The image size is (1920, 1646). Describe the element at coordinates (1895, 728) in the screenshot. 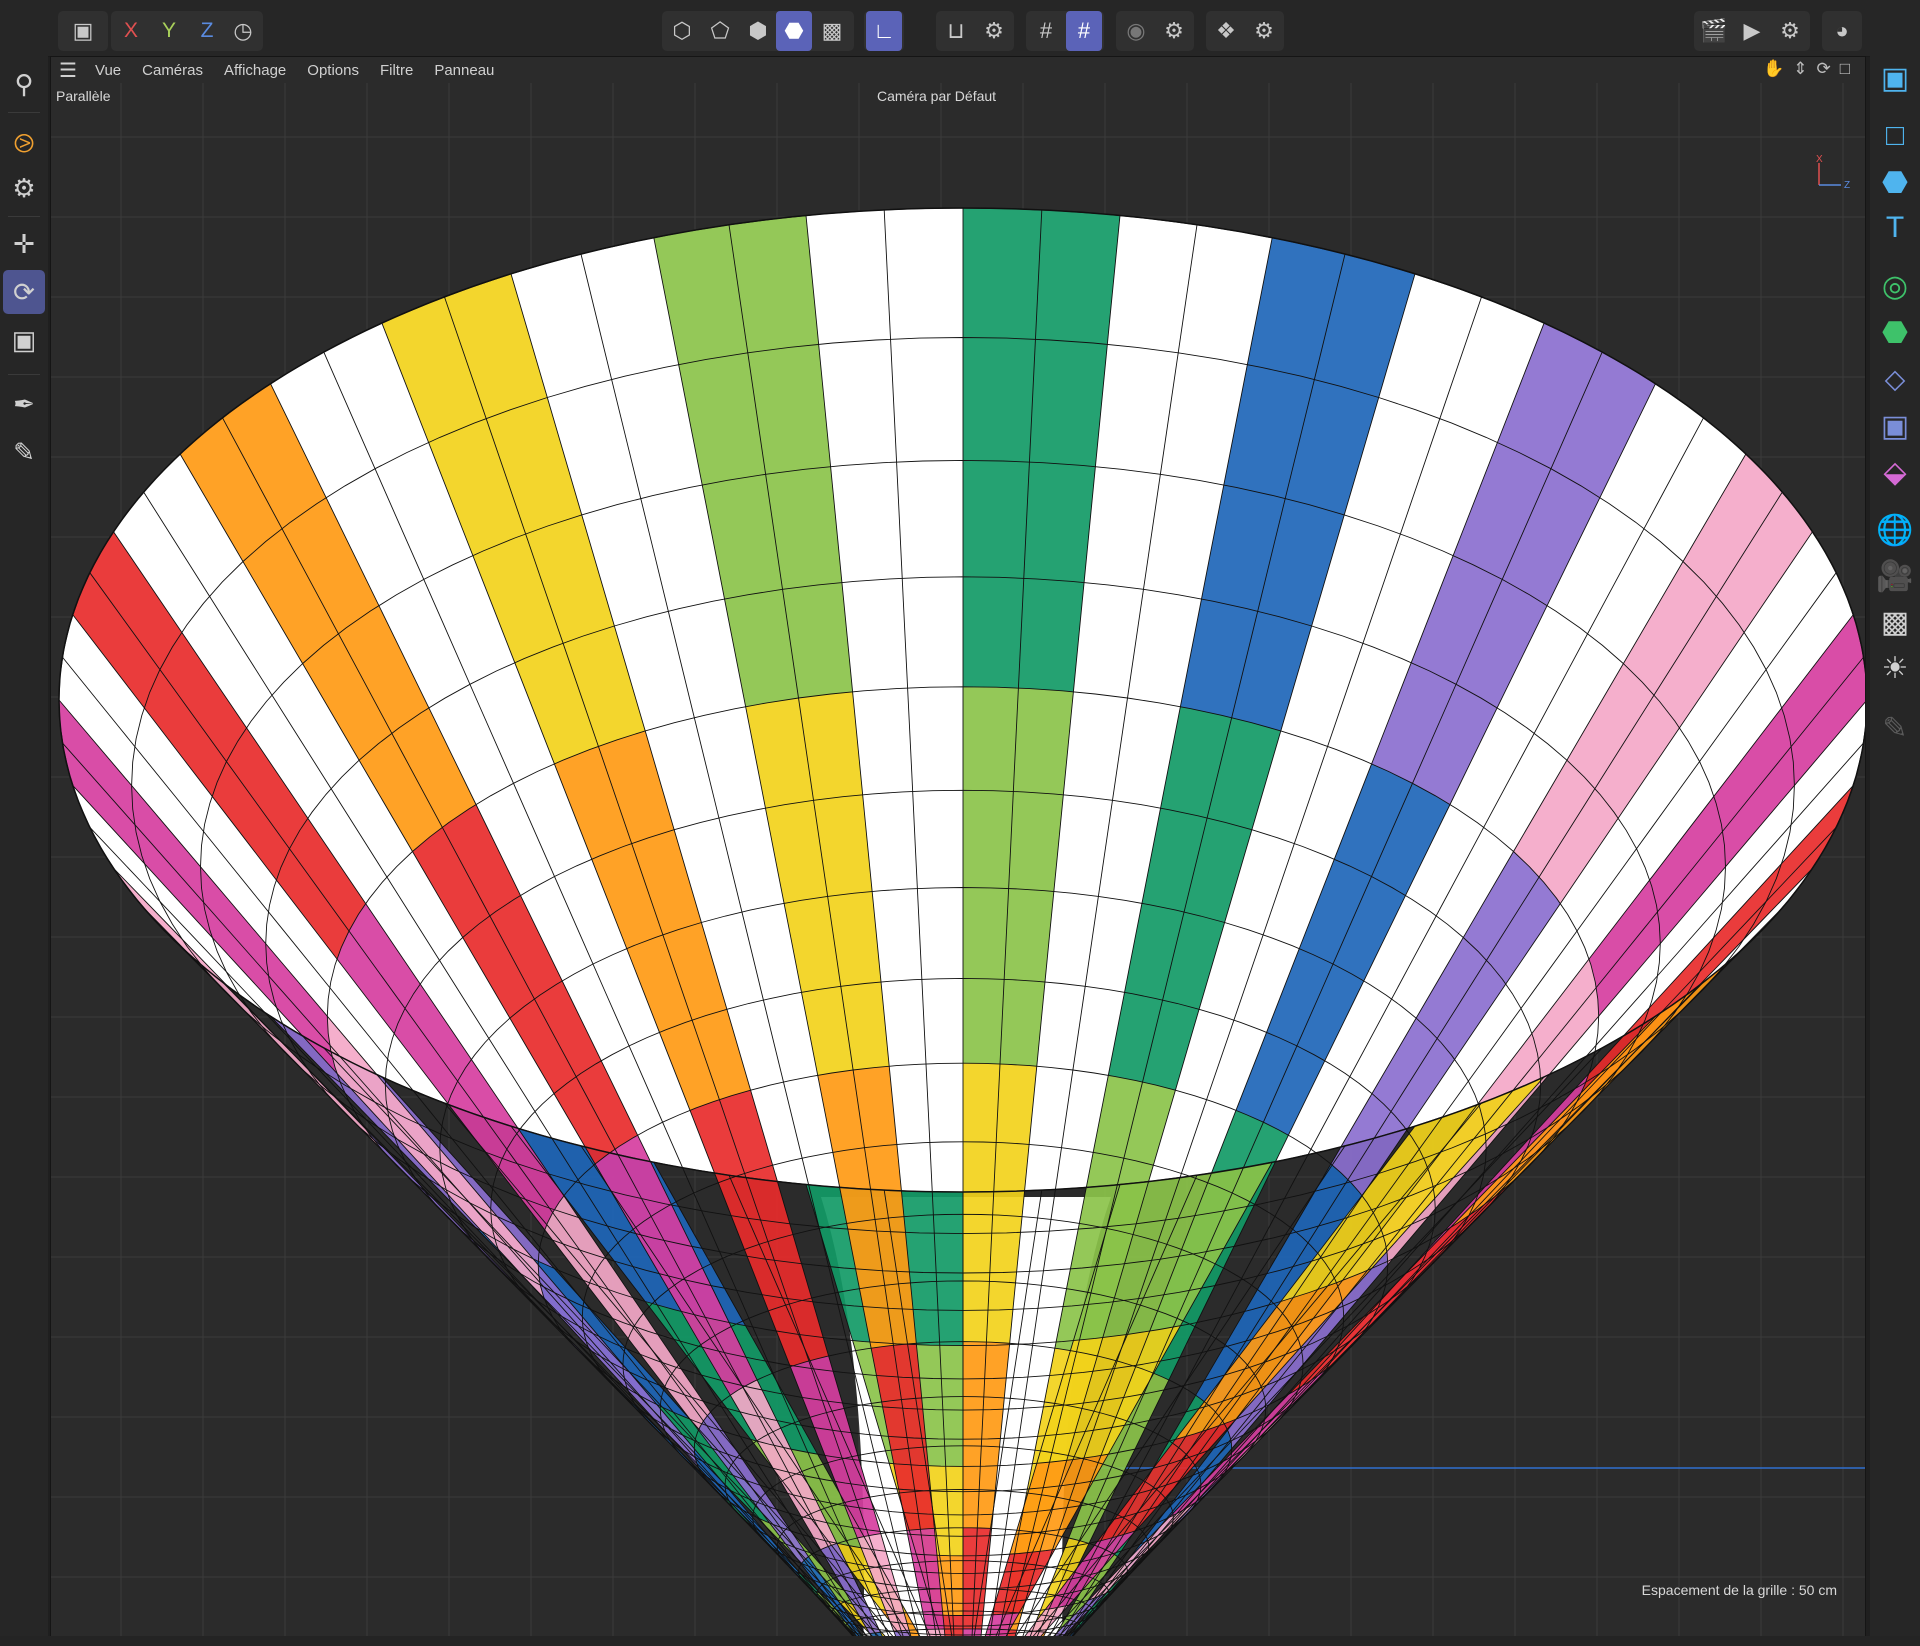

I see `layer-icon: ✎` at that location.